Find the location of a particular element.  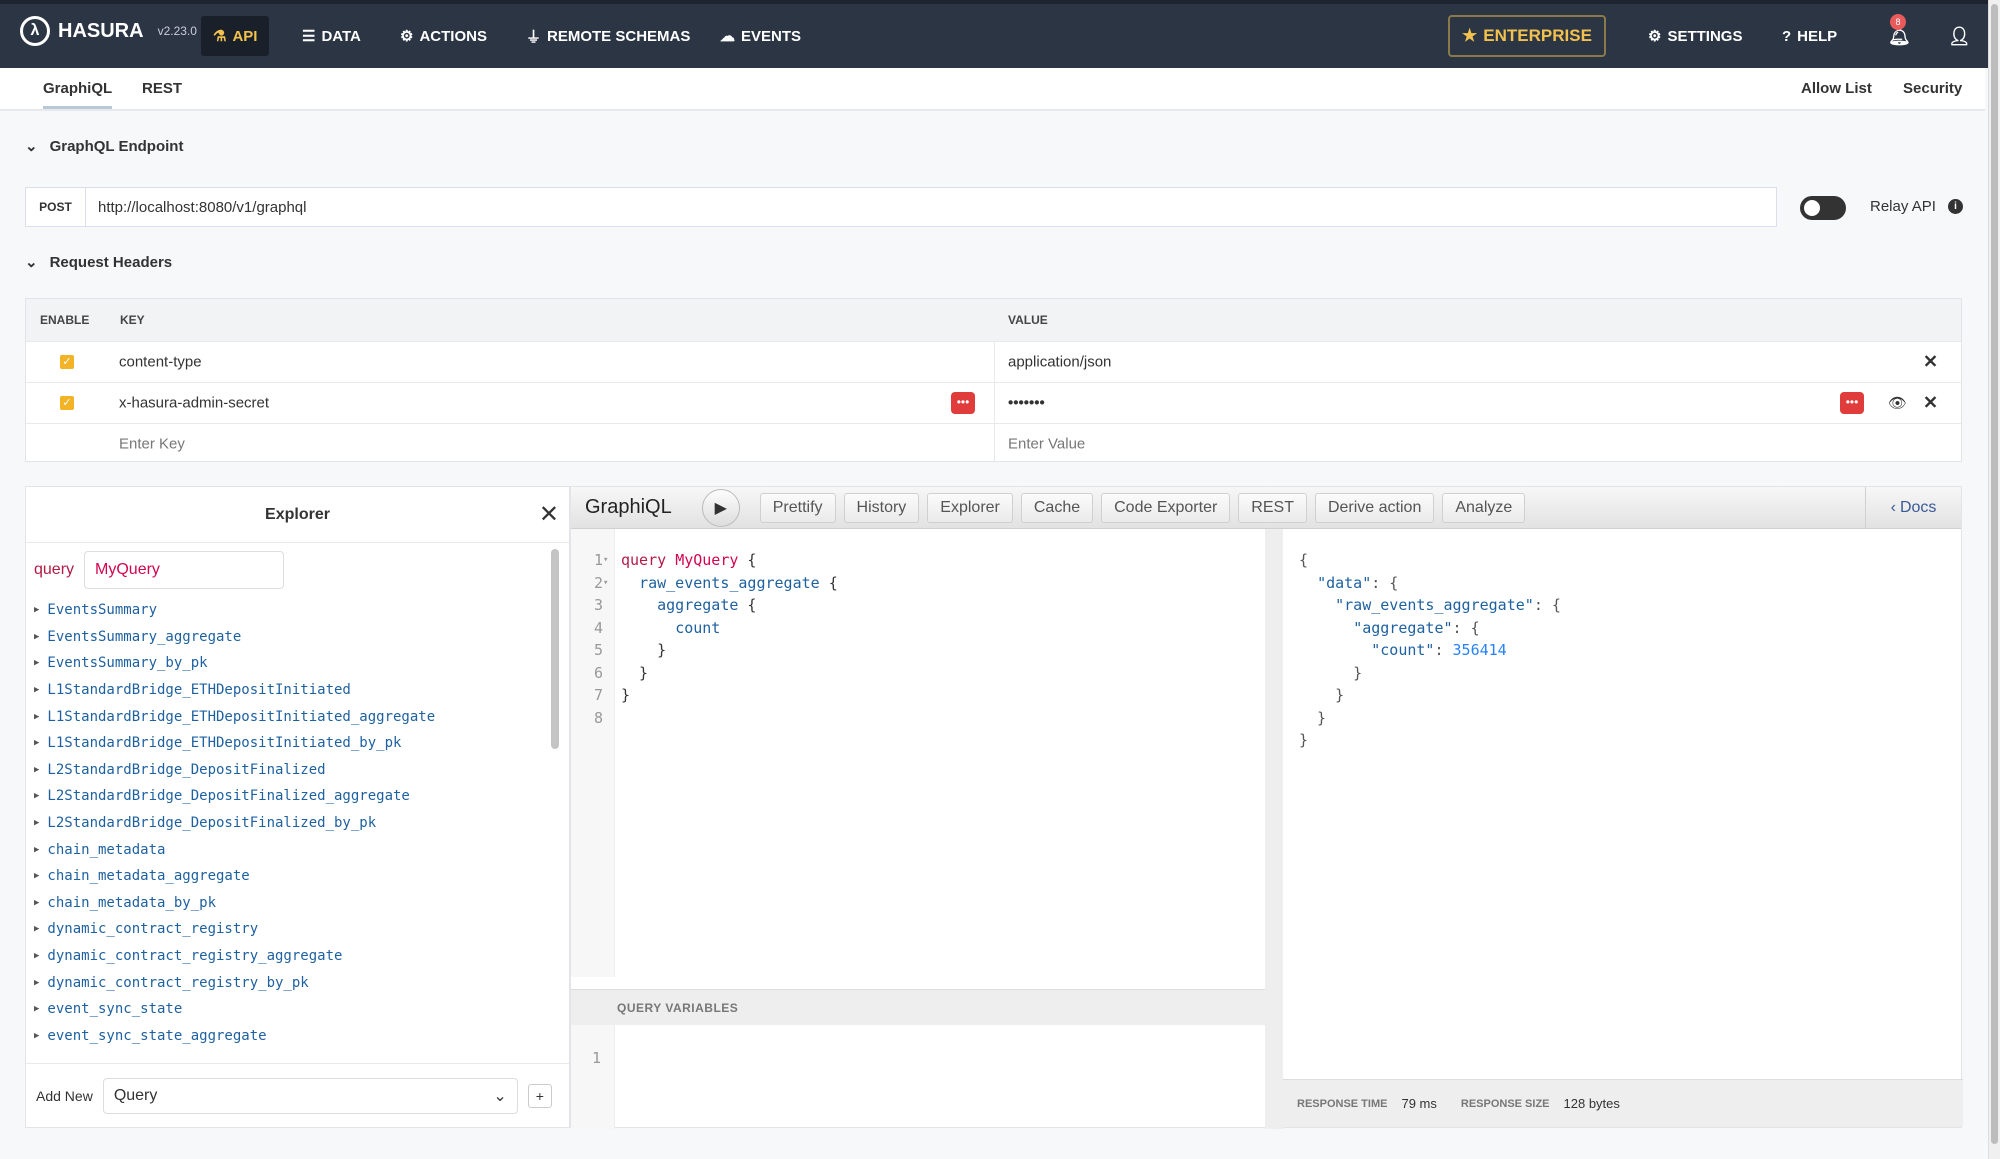

header-key: x-hasura-admin-secret is located at coordinates (194, 403).